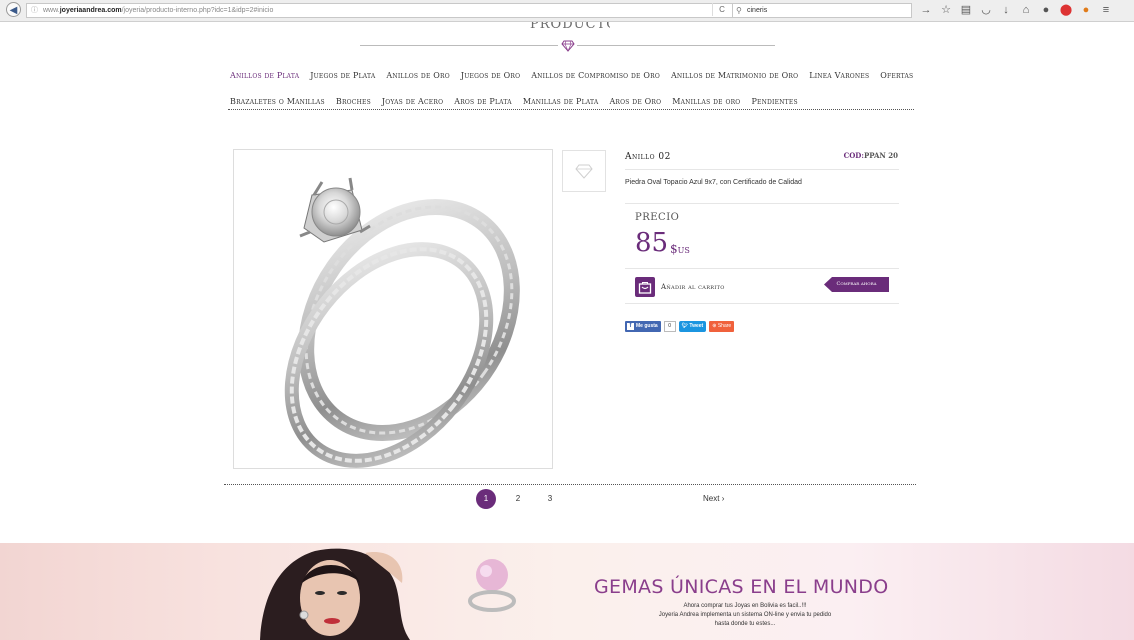 Image resolution: width=1134 pixels, height=640 pixels. What do you see at coordinates (402, 322) in the screenshot?
I see `ring-image` at bounding box center [402, 322].